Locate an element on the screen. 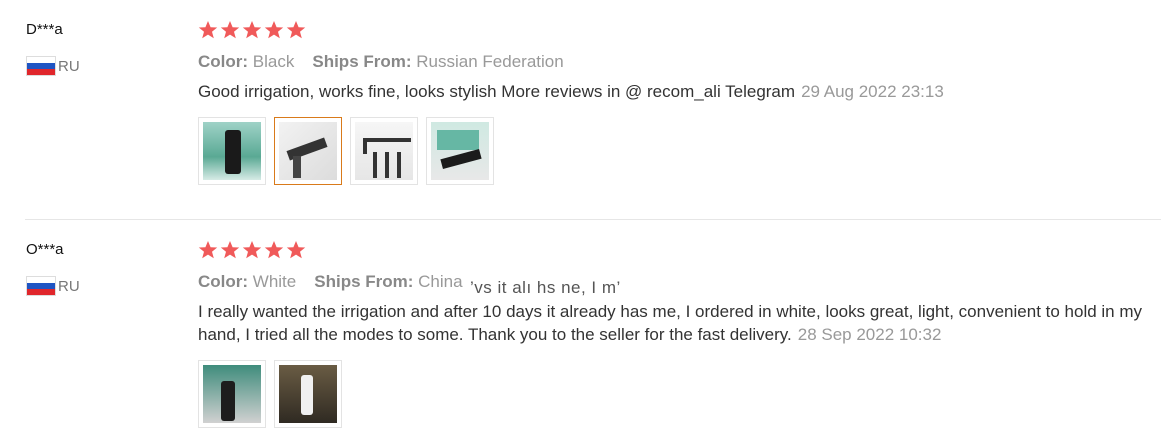 The width and height of the screenshot is (1161, 447). reviewer-name: D***a is located at coordinates (44, 29).